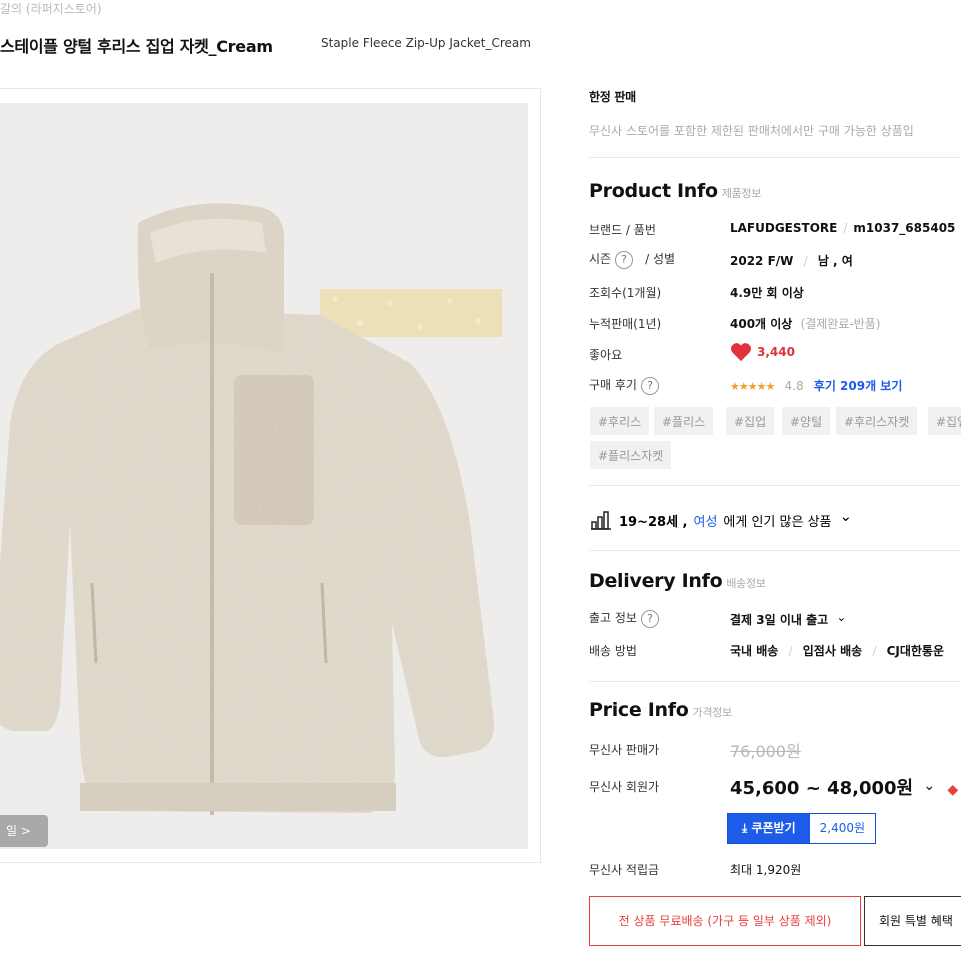 This screenshot has width=961, height=961. Describe the element at coordinates (904, 228) in the screenshot. I see `sku: m1037_685405` at that location.